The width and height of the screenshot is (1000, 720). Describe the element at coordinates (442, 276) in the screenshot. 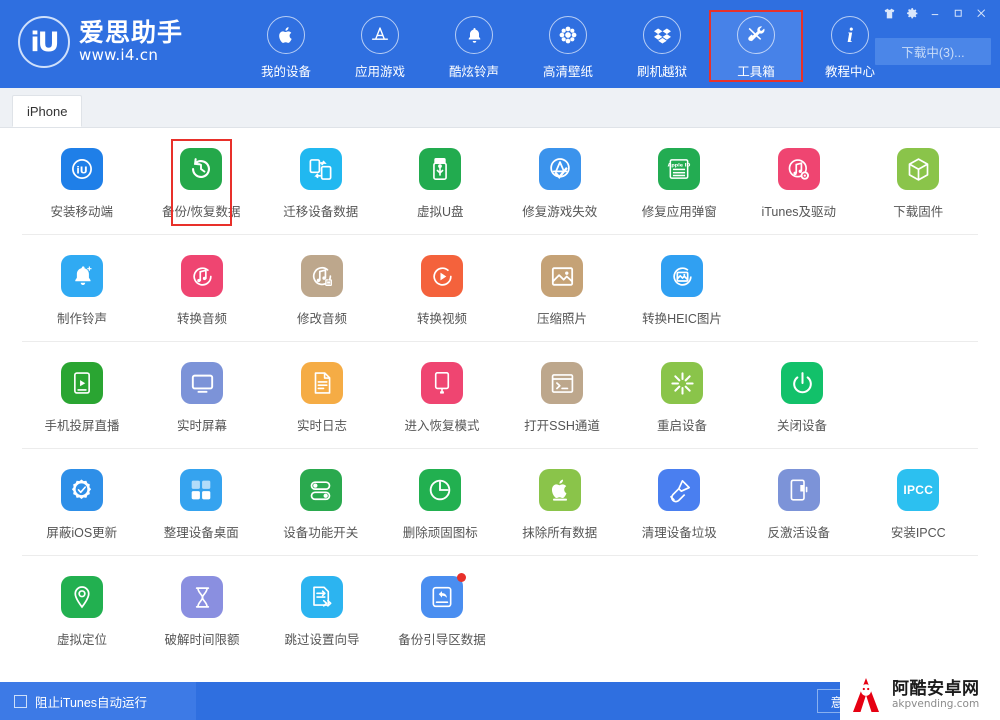

I see `video-convert-icon` at that location.